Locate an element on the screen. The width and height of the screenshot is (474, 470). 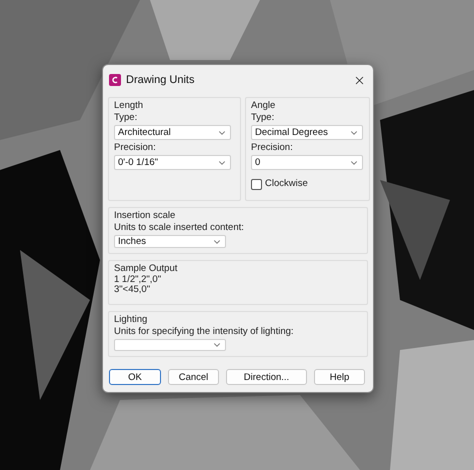
sample-output-line: 1 1/2",2",0" is located at coordinates (138, 280).